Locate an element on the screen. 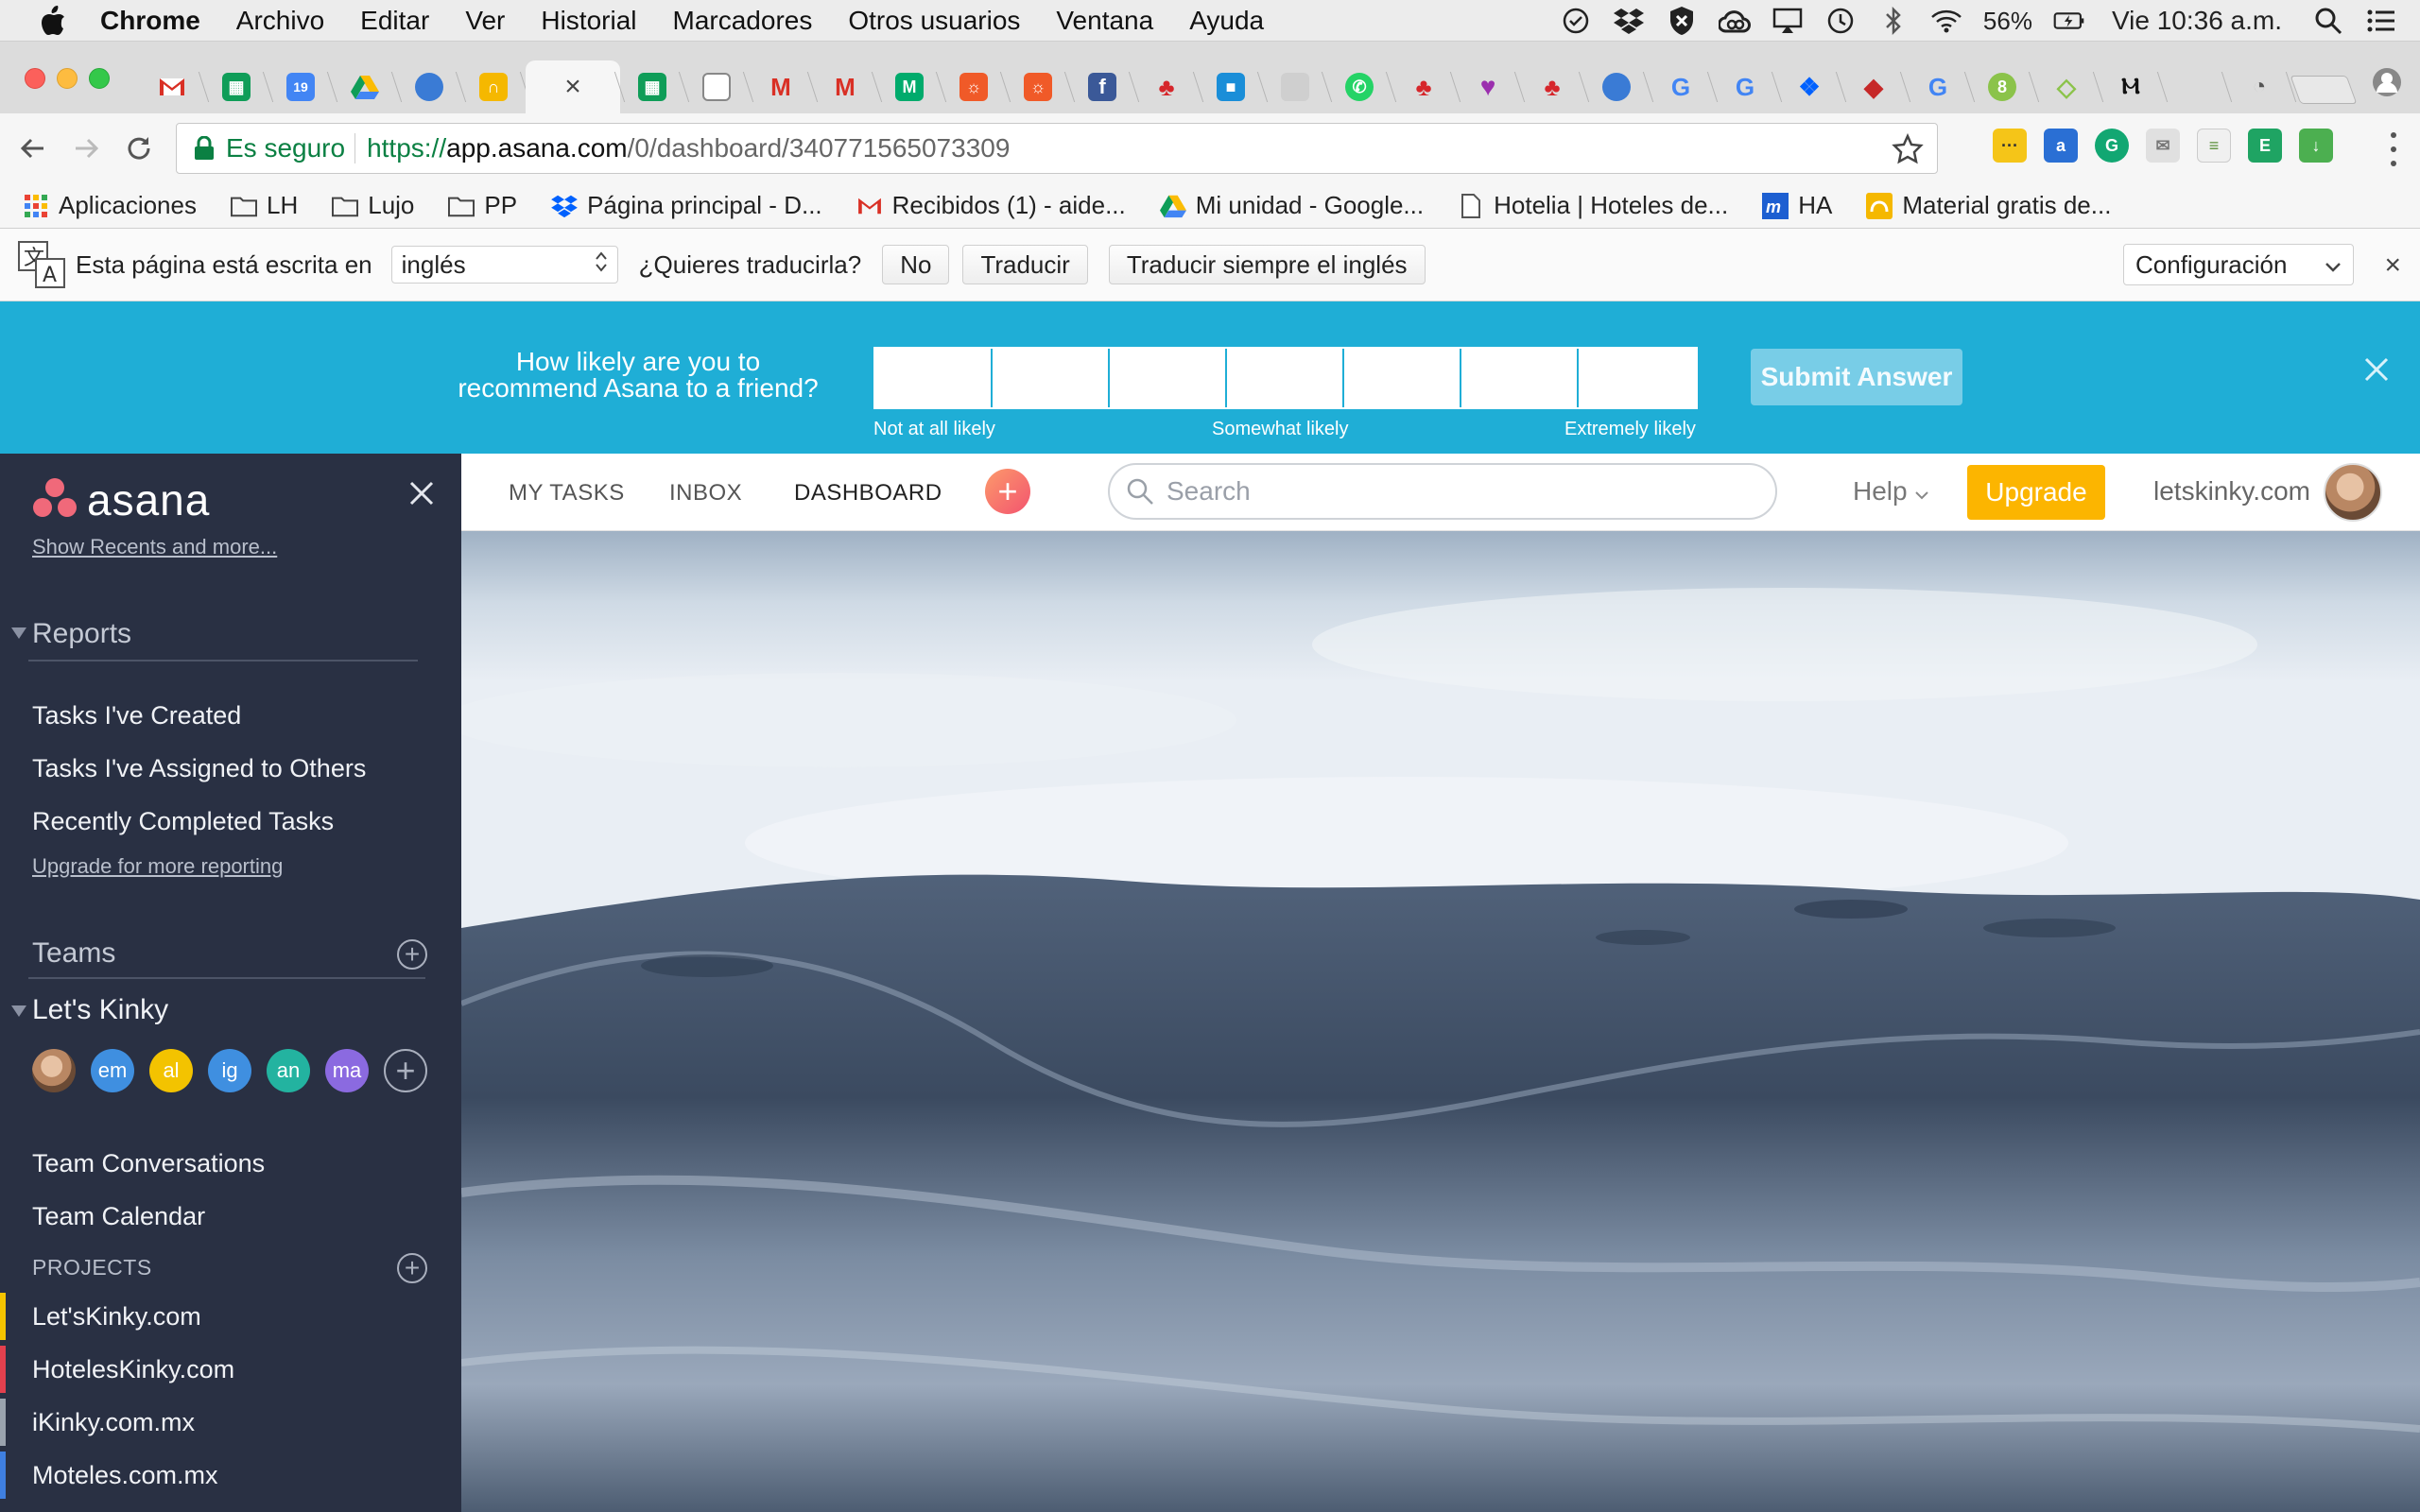 This screenshot has height=1512, width=2420. url-path: /0/dashboard/340771565073309 is located at coordinates (819, 148).